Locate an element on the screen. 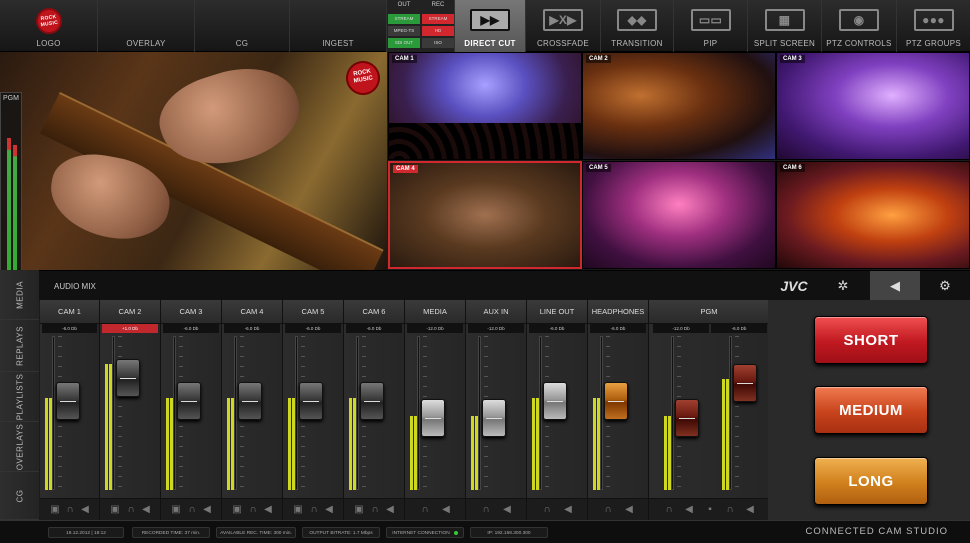  logo-label: LOGO is located at coordinates (48, 43).